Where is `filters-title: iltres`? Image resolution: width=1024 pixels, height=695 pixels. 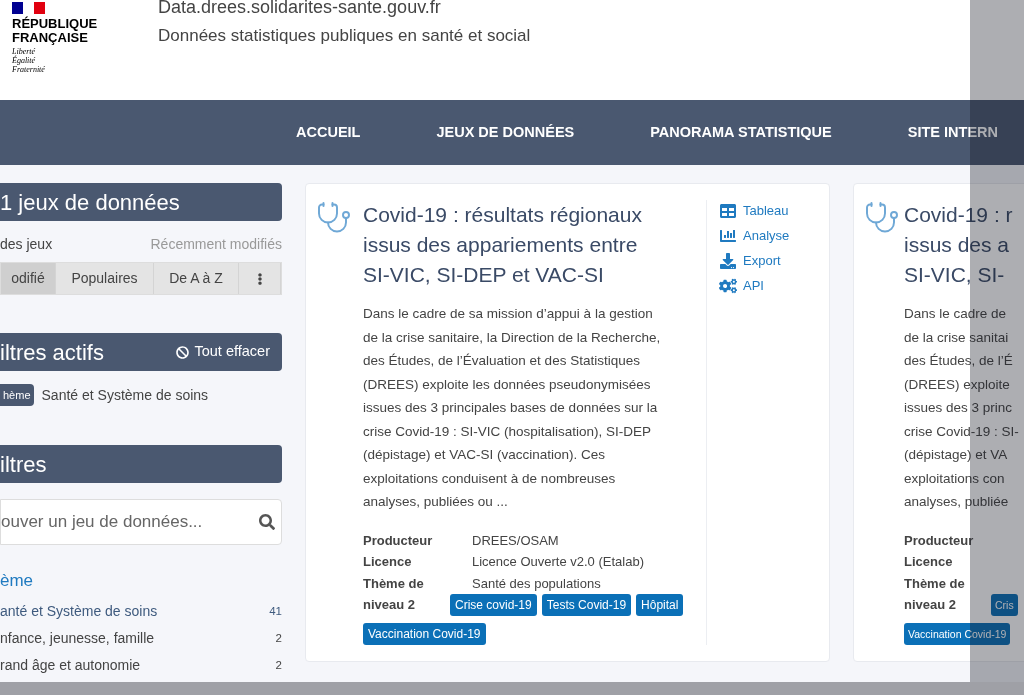
filters-title: iltres is located at coordinates (23, 464).